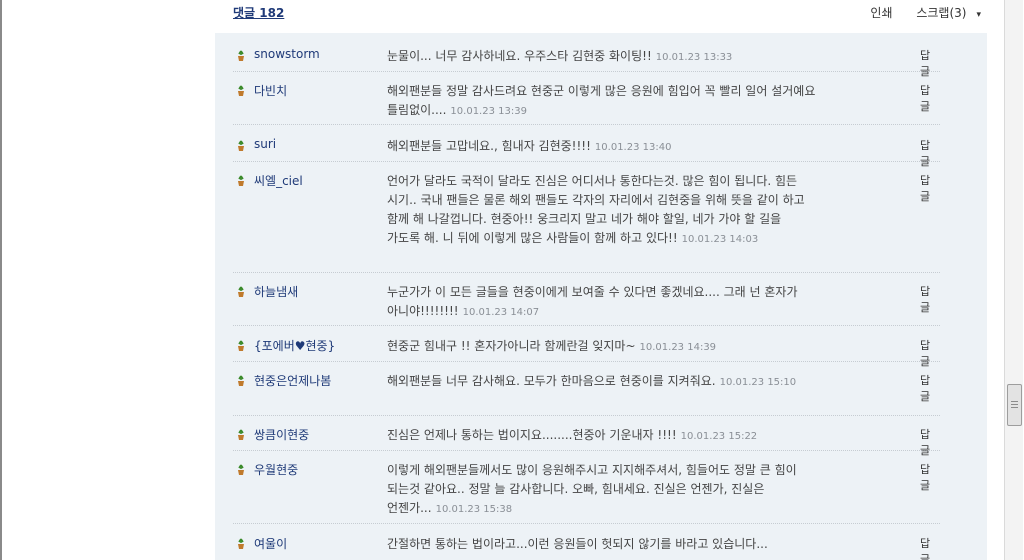 The image size is (1024, 560). I want to click on print-button: 인쇄, so click(881, 13).